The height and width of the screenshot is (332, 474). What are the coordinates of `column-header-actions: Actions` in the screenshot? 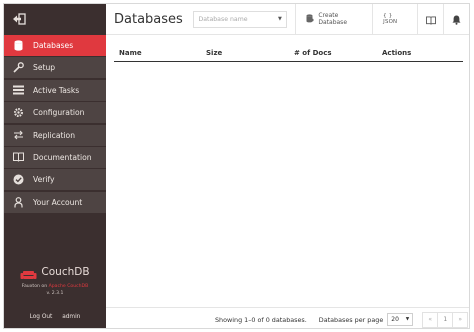 It's located at (397, 53).